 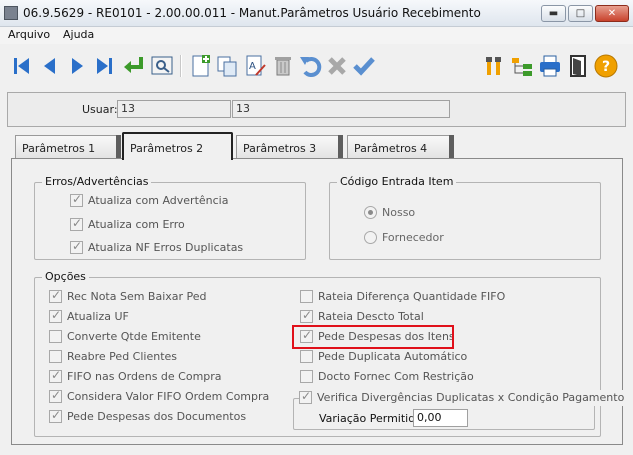 What do you see at coordinates (391, 148) in the screenshot?
I see `tab-label: Parâmetros 4` at bounding box center [391, 148].